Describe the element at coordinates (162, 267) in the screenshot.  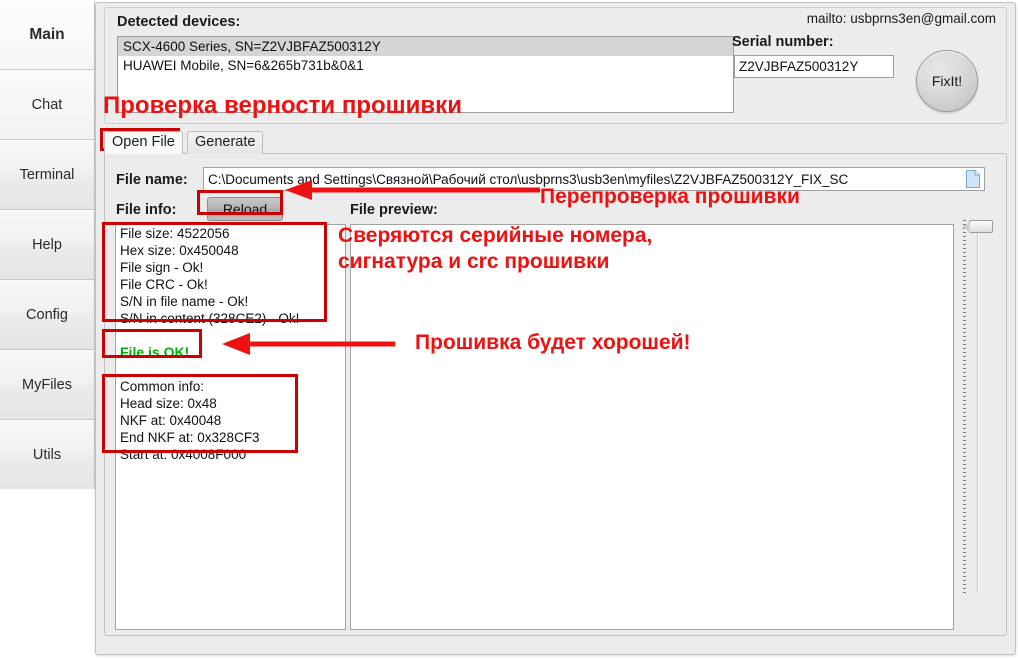
I see `file-info-line: File sign - Ok!` at that location.